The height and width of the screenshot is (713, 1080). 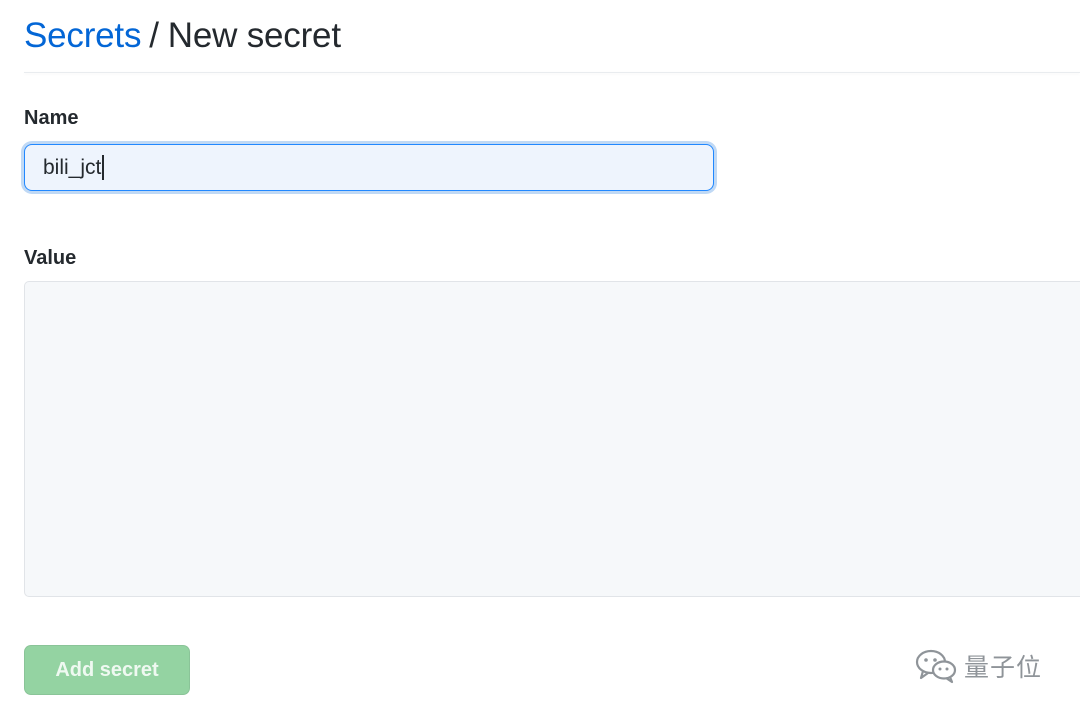 I want to click on header-divider, so click(x=552, y=72).